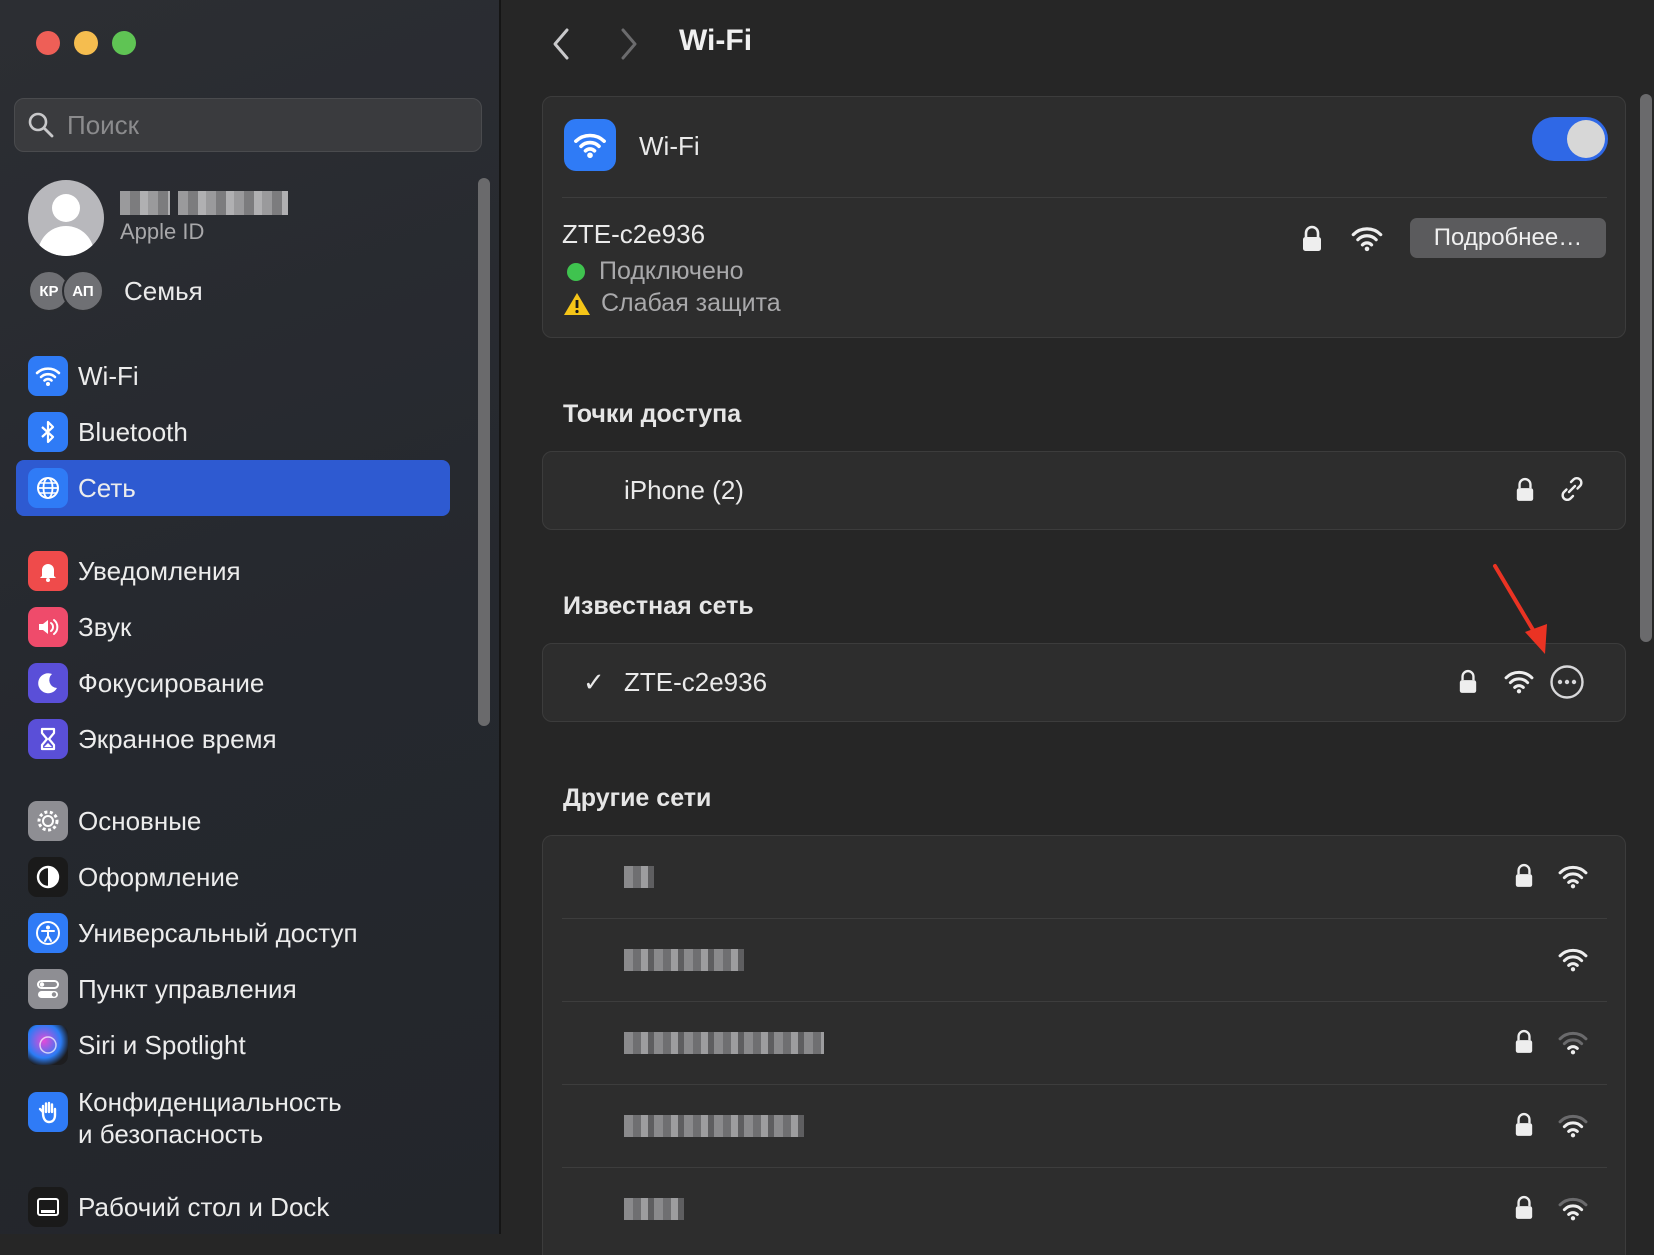 This screenshot has width=1654, height=1255. I want to click on family-item: КР АП Семья, so click(115, 291).